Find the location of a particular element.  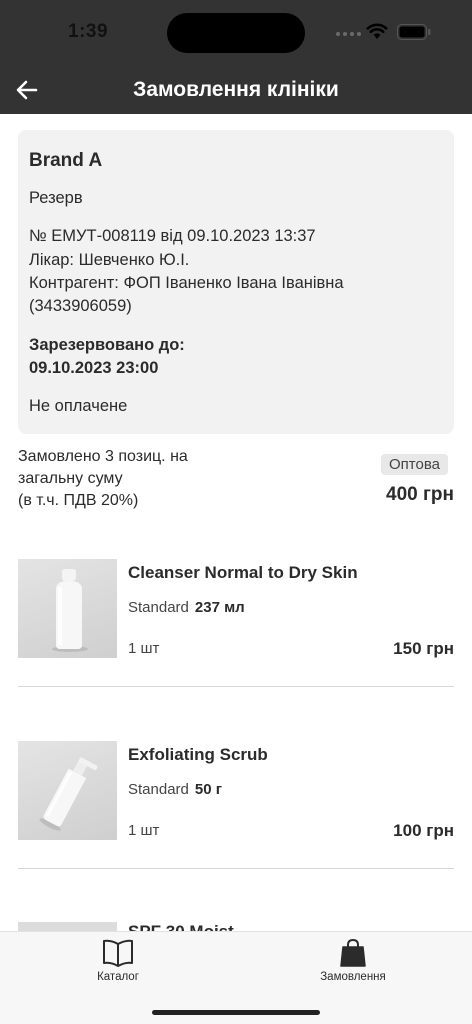

contractor-code: (3433906059) is located at coordinates (80, 306).